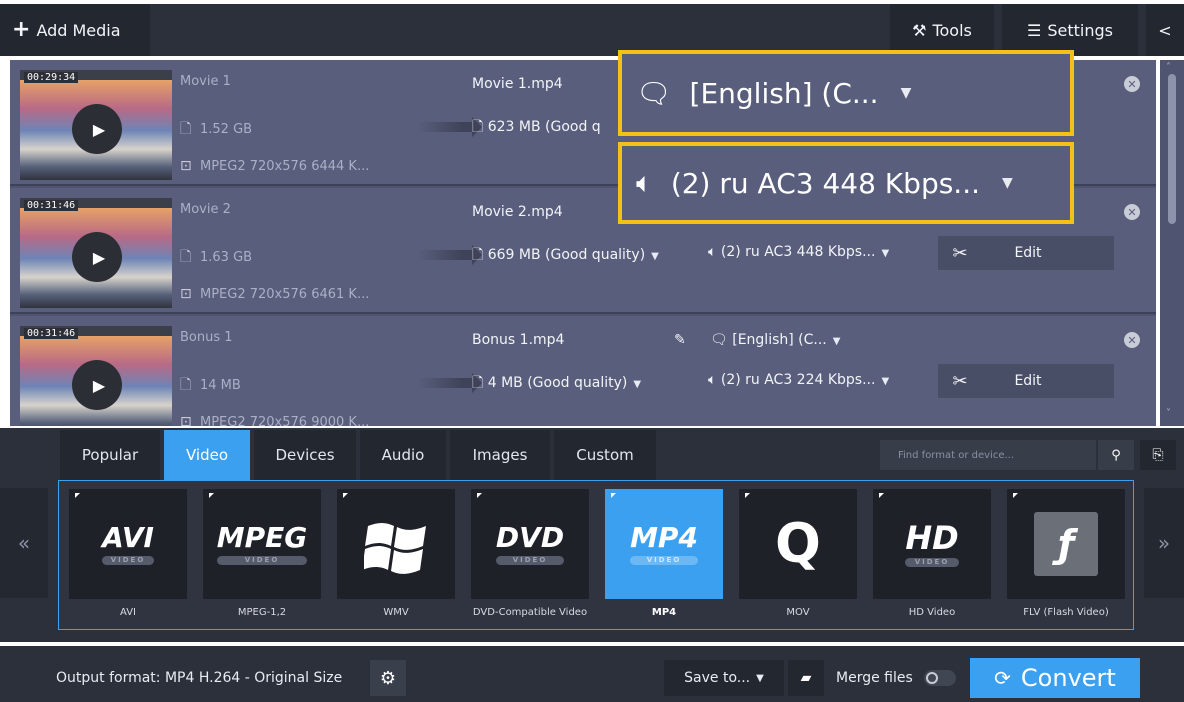 The height and width of the screenshot is (702, 1184). I want to click on tab-audio: Audio, so click(404, 455).